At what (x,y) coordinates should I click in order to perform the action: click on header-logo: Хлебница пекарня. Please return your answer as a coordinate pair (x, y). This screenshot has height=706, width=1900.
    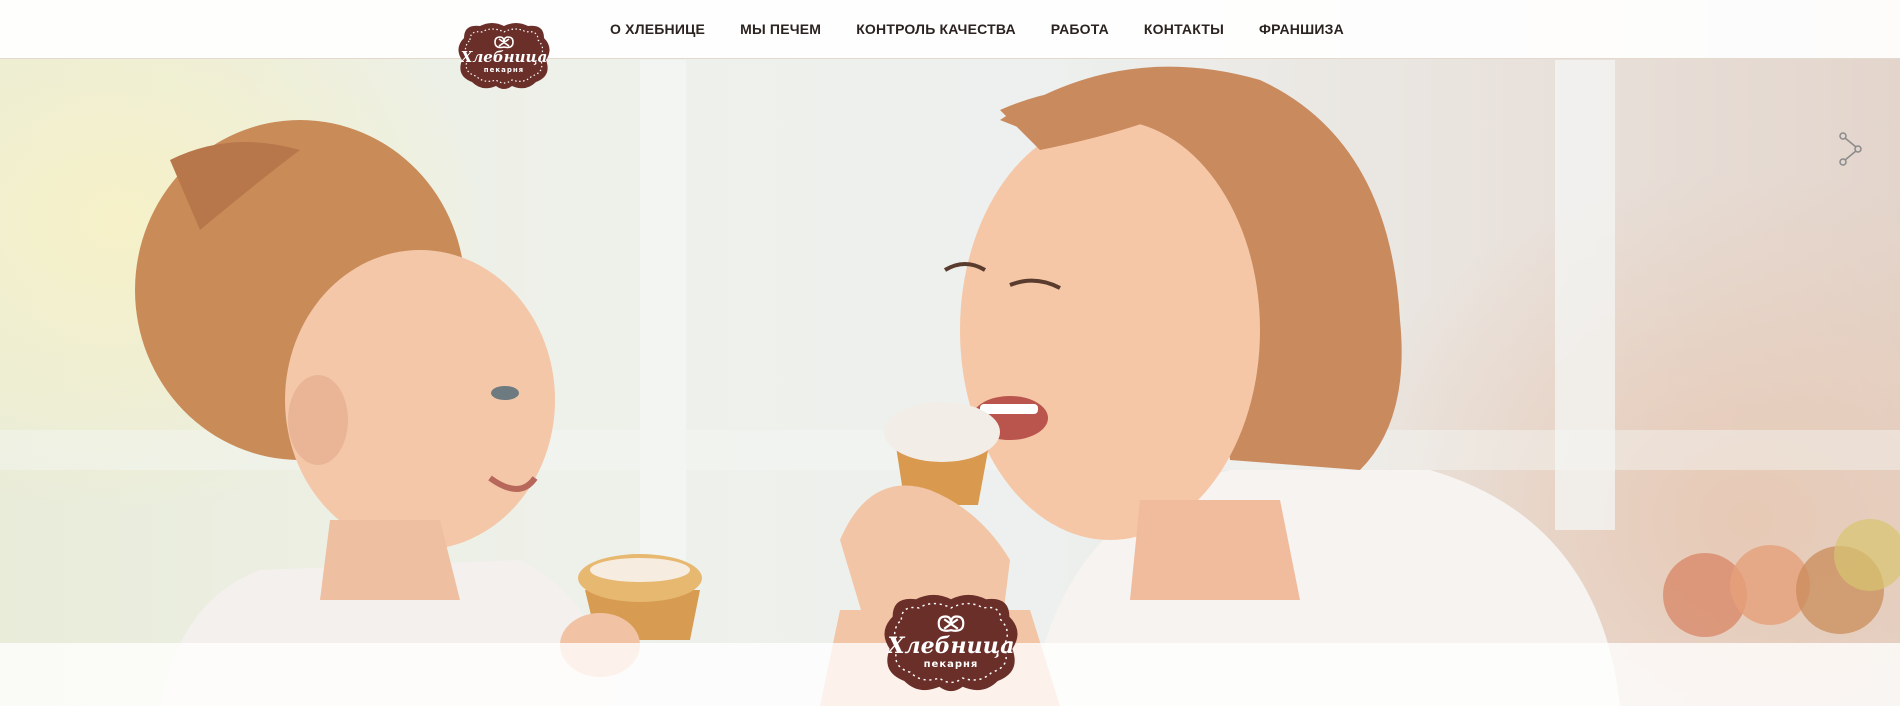
    Looking at the image, I should click on (504, 56).